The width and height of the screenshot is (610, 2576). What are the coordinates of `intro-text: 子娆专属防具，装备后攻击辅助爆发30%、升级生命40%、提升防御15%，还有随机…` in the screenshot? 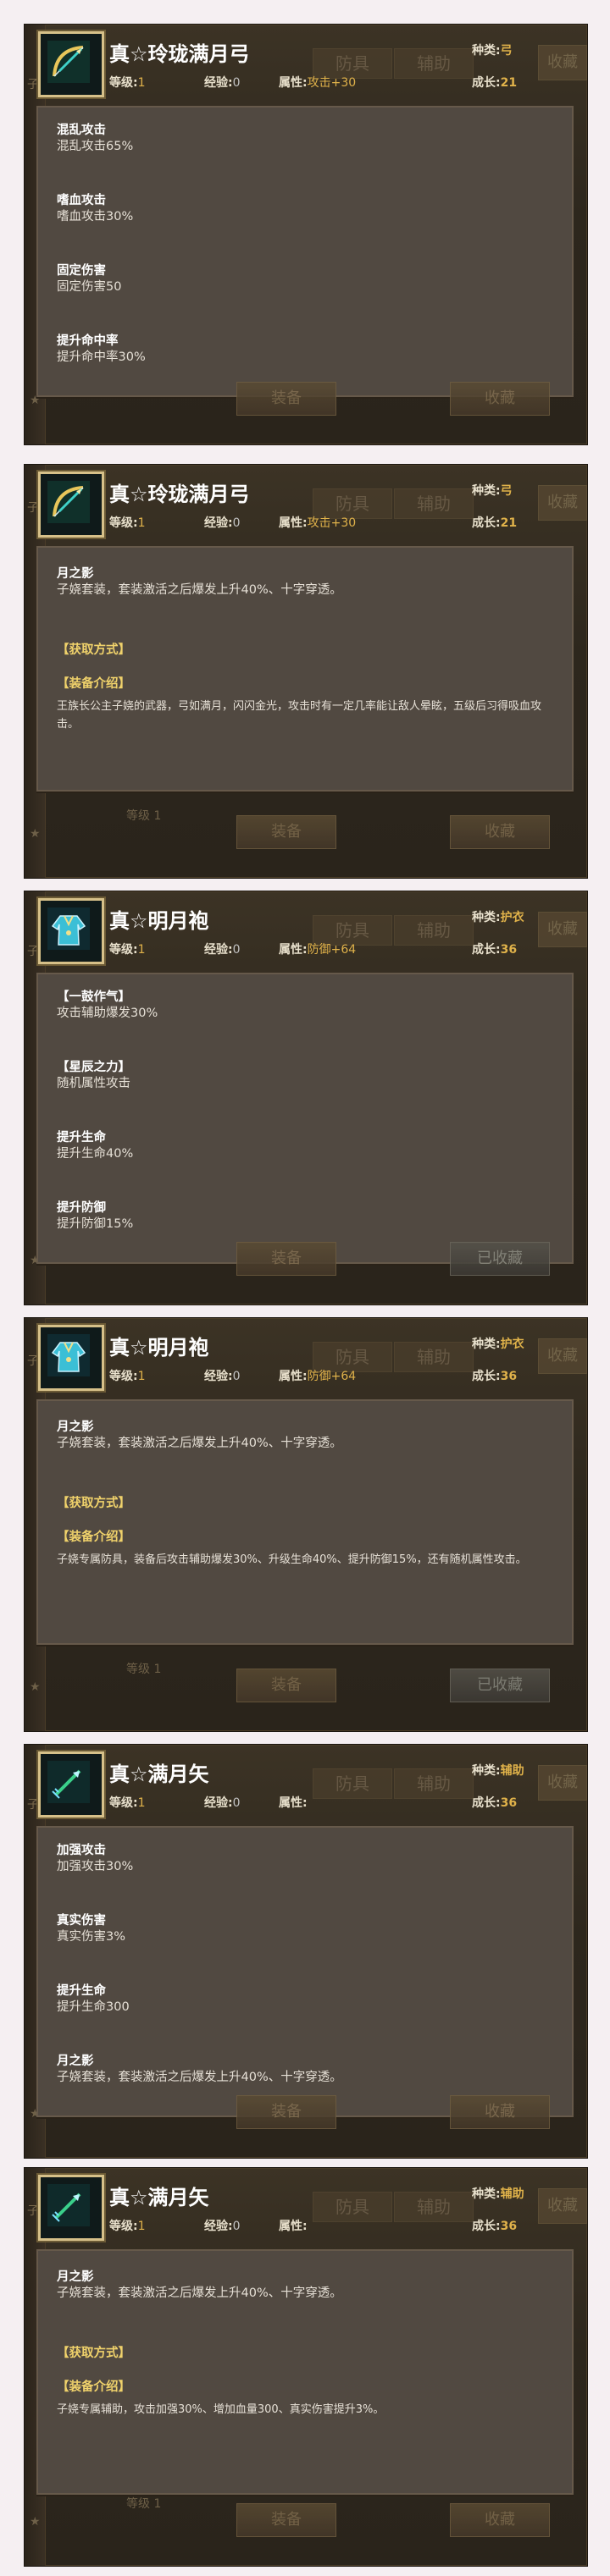 It's located at (292, 1559).